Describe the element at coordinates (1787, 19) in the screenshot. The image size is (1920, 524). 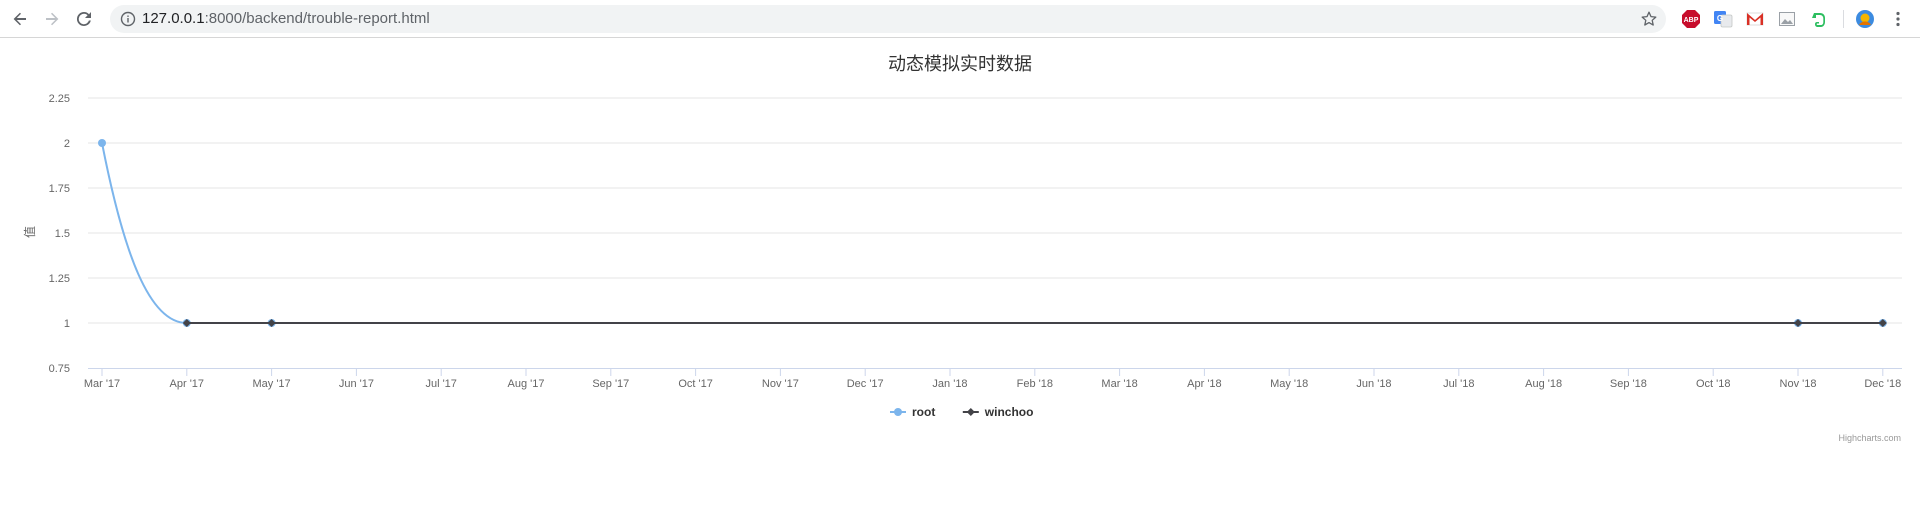
I see `image-extension-icon` at that location.